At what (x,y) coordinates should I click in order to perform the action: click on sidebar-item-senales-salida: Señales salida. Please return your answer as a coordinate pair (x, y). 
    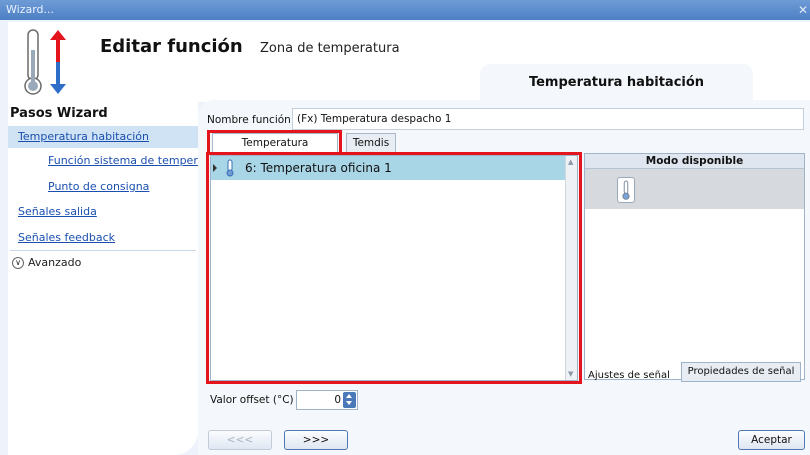
    Looking at the image, I should click on (103, 212).